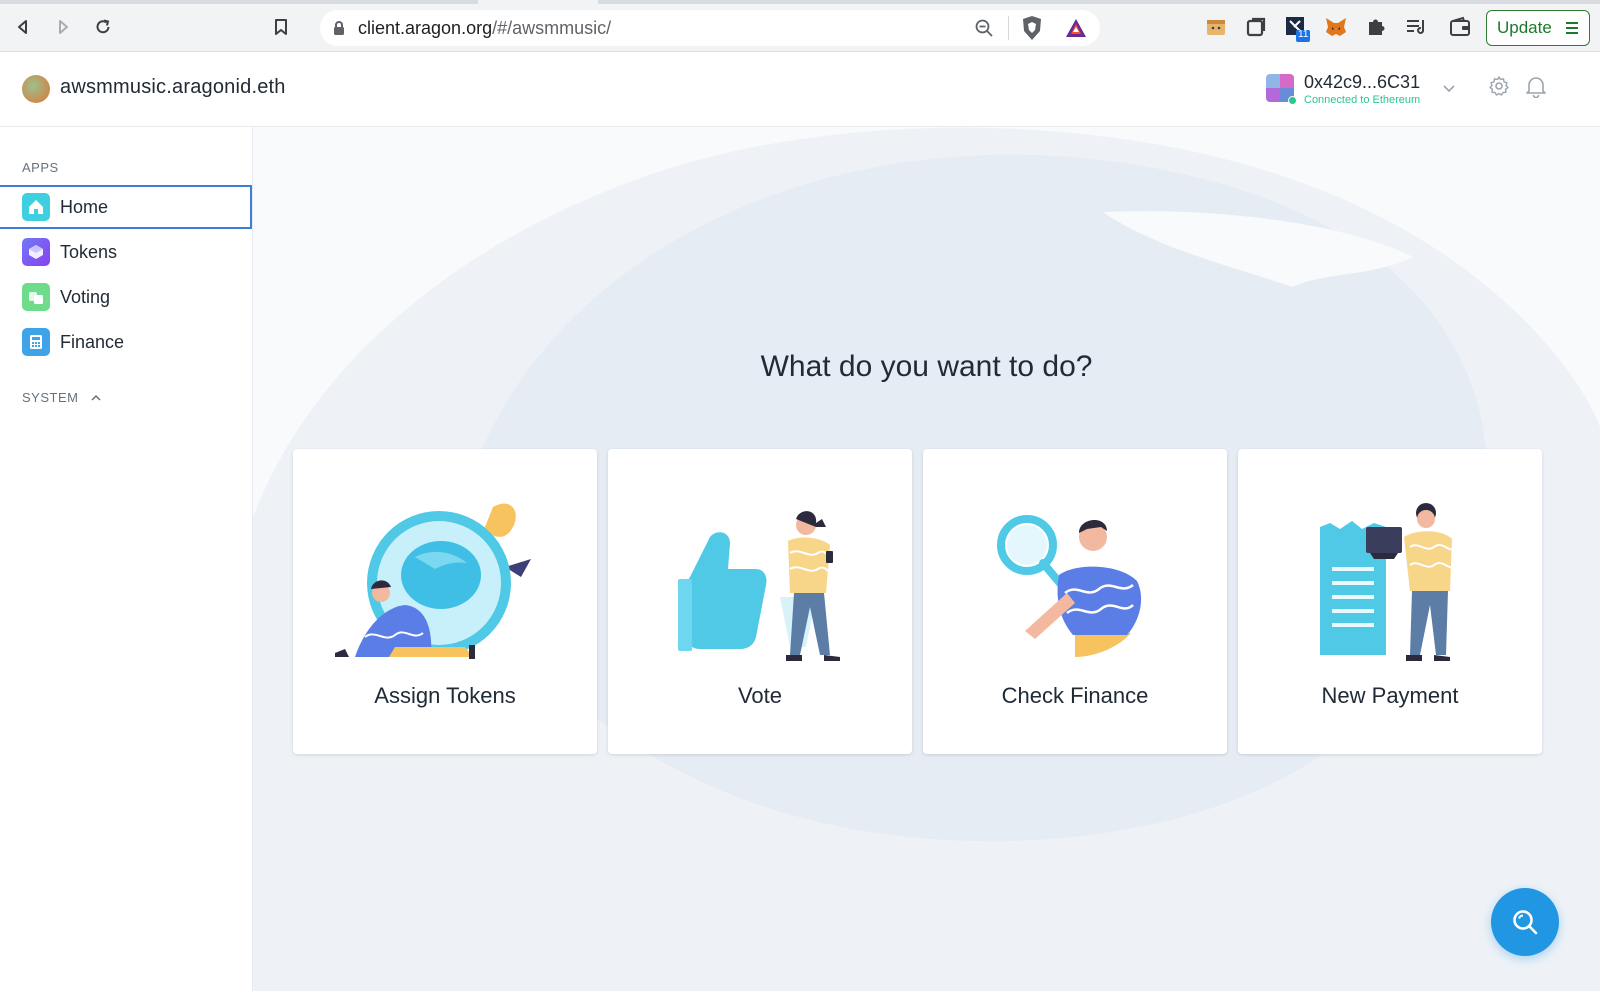 The width and height of the screenshot is (1600, 991). Describe the element at coordinates (96, 397) in the screenshot. I see `chevron-up-icon` at that location.